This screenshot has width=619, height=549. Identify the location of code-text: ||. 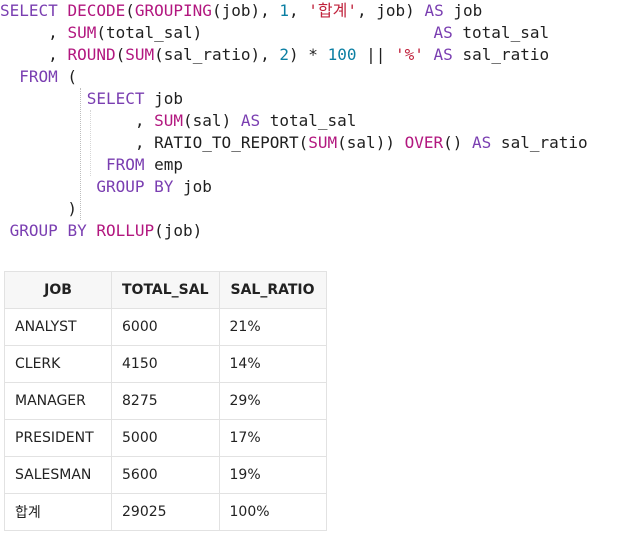
(375, 54).